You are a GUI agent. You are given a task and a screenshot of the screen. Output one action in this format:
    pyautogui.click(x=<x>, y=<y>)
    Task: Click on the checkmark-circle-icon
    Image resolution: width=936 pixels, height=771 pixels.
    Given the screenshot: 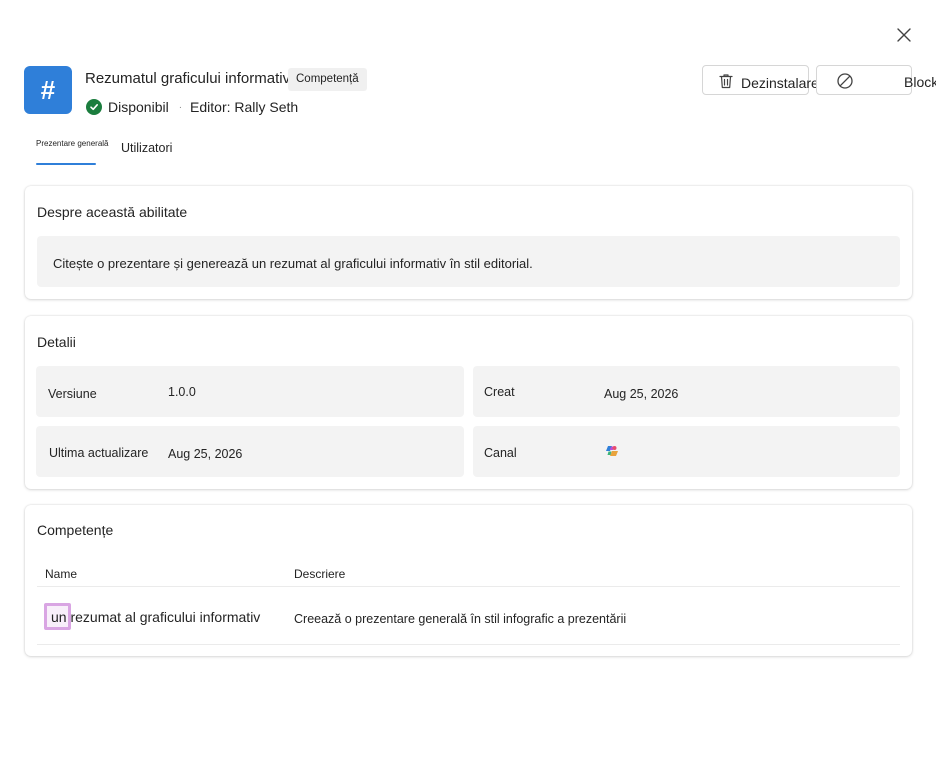 What is the action you would take?
    pyautogui.click(x=94, y=107)
    